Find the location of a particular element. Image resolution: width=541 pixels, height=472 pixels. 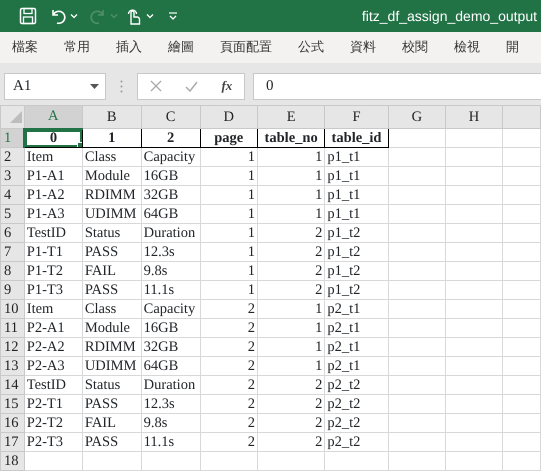

column-header: B is located at coordinates (112, 117).